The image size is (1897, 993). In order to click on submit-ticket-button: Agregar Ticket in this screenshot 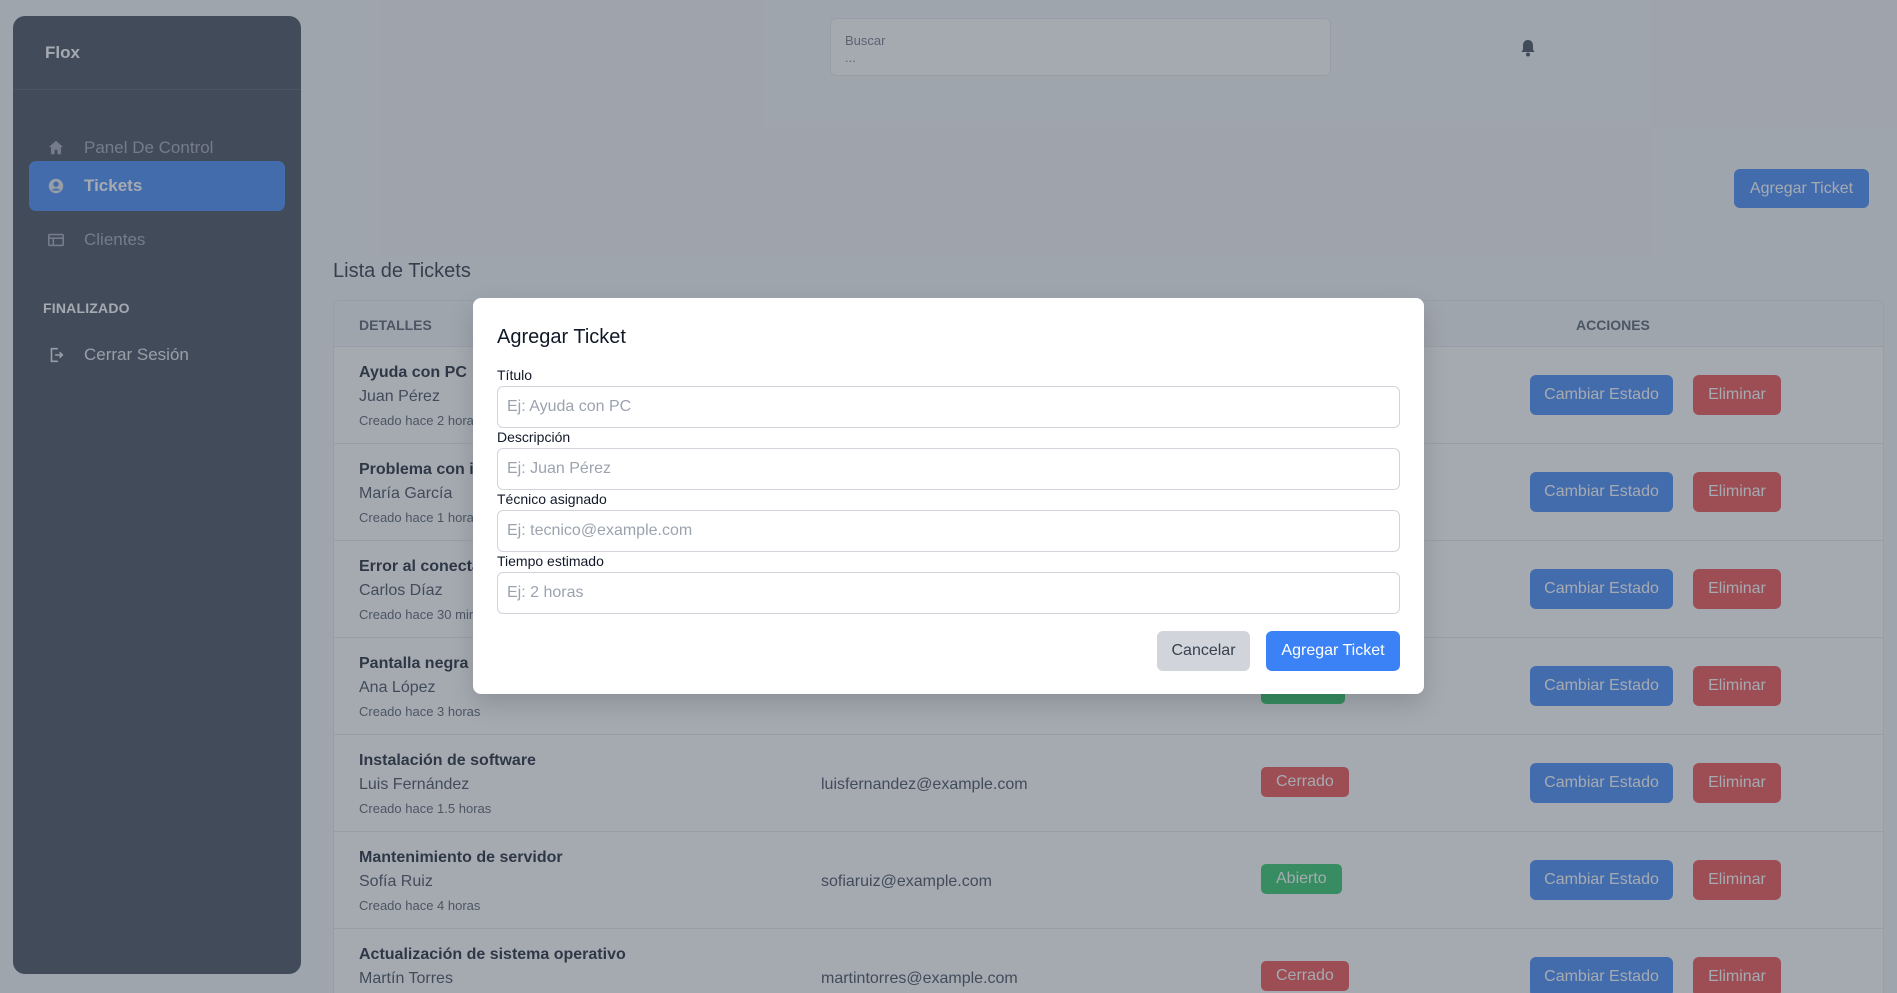, I will do `click(1333, 651)`.